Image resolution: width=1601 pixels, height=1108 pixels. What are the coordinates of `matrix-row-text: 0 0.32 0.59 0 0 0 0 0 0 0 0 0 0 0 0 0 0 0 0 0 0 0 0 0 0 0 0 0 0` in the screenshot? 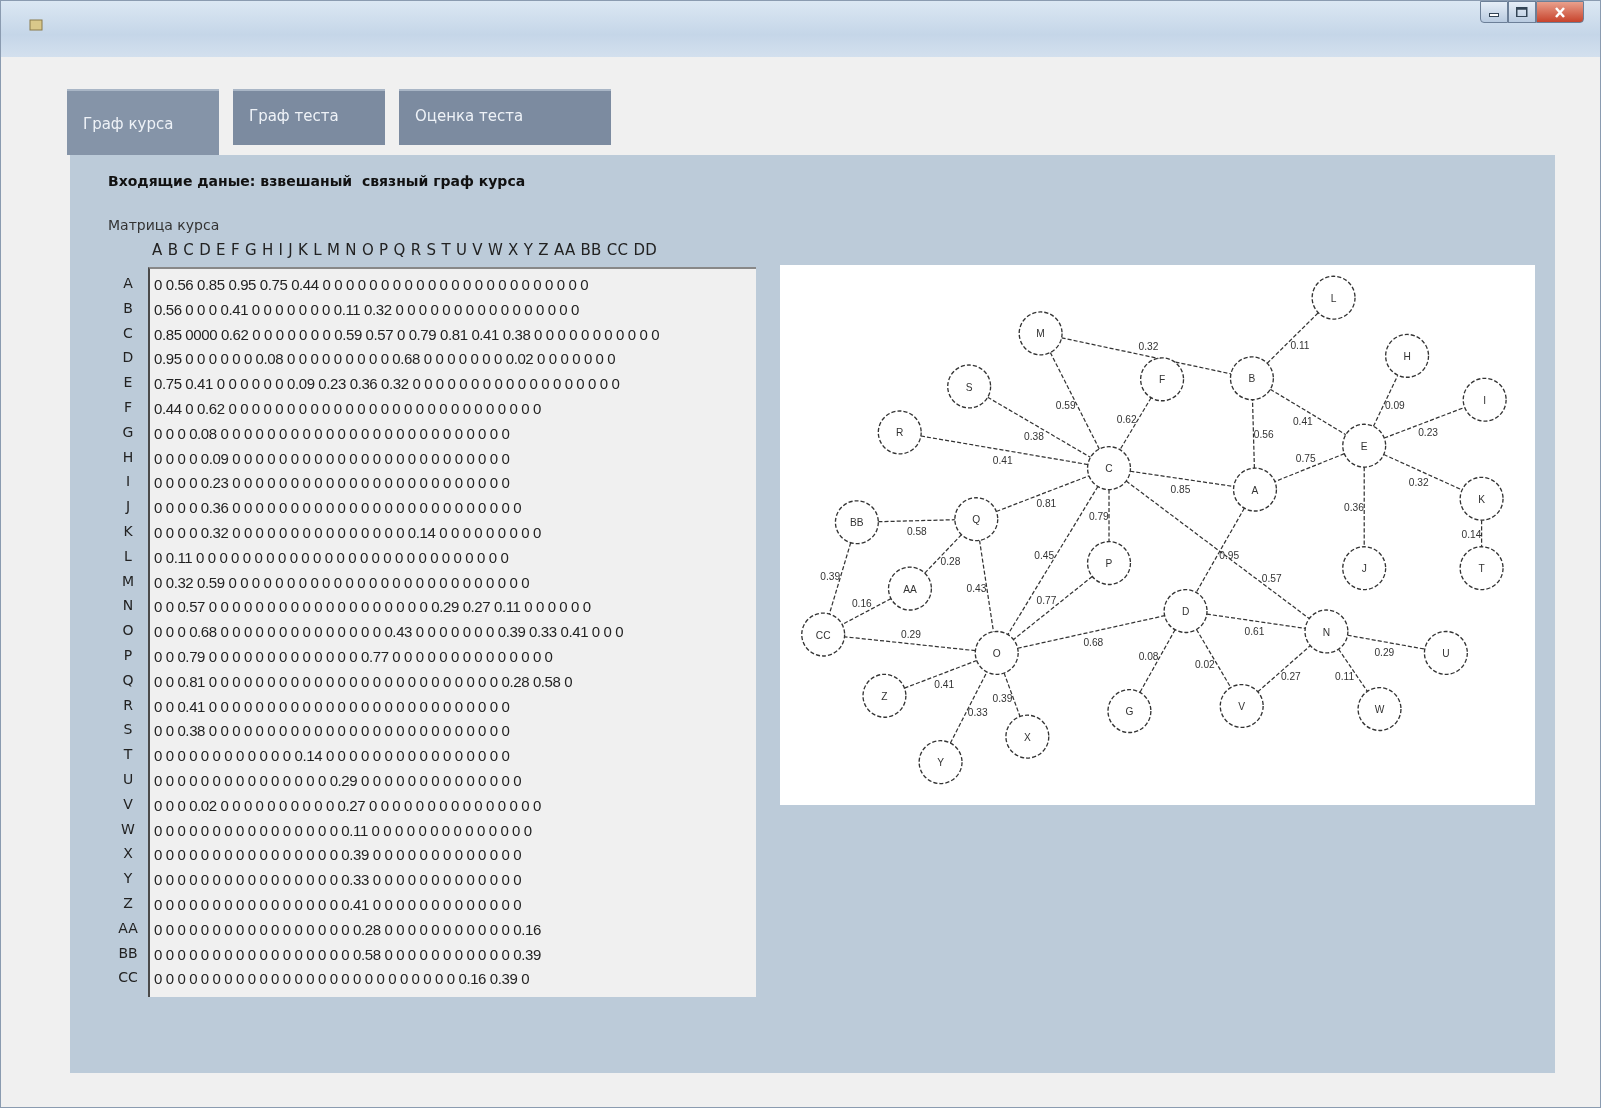 It's located at (342, 582).